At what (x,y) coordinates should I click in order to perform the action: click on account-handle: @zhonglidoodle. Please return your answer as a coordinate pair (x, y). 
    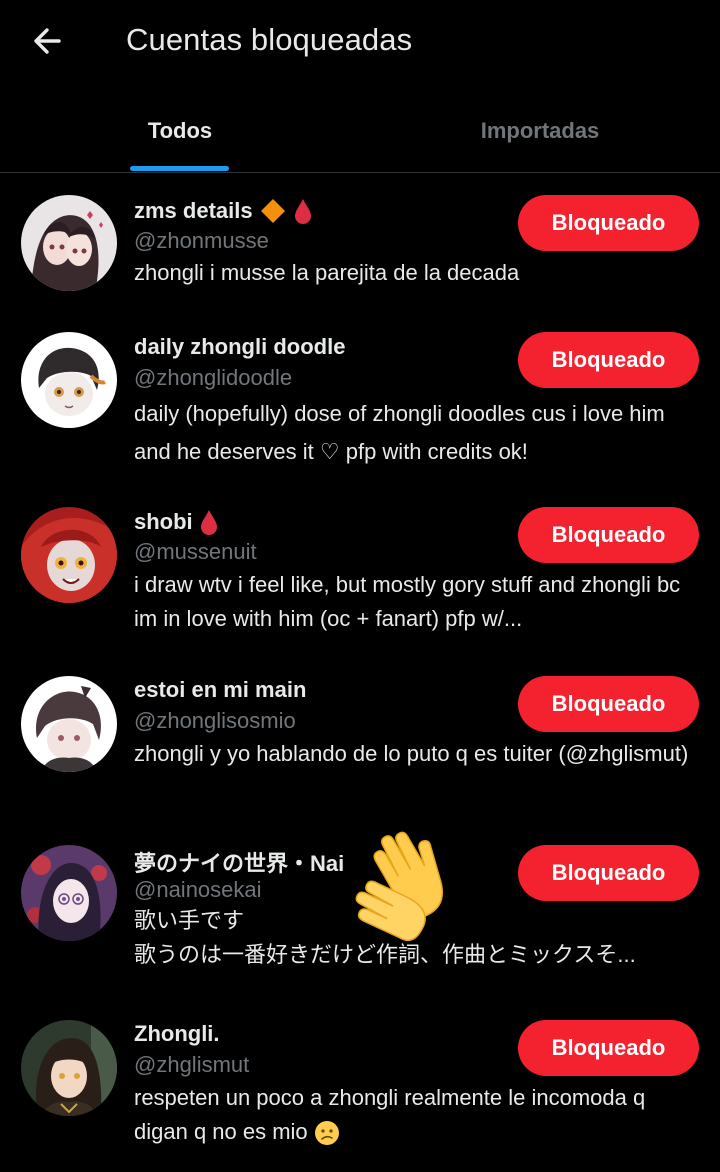
    Looking at the image, I should click on (213, 378).